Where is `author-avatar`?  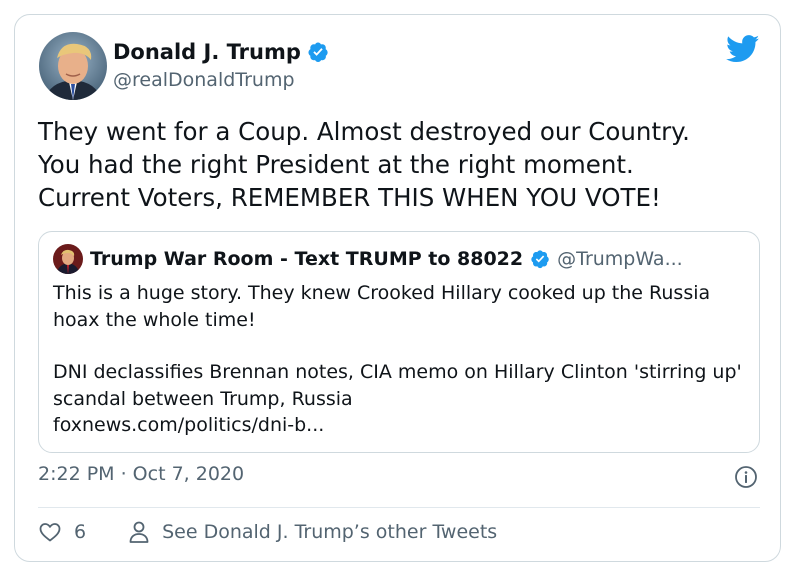
author-avatar is located at coordinates (73, 66).